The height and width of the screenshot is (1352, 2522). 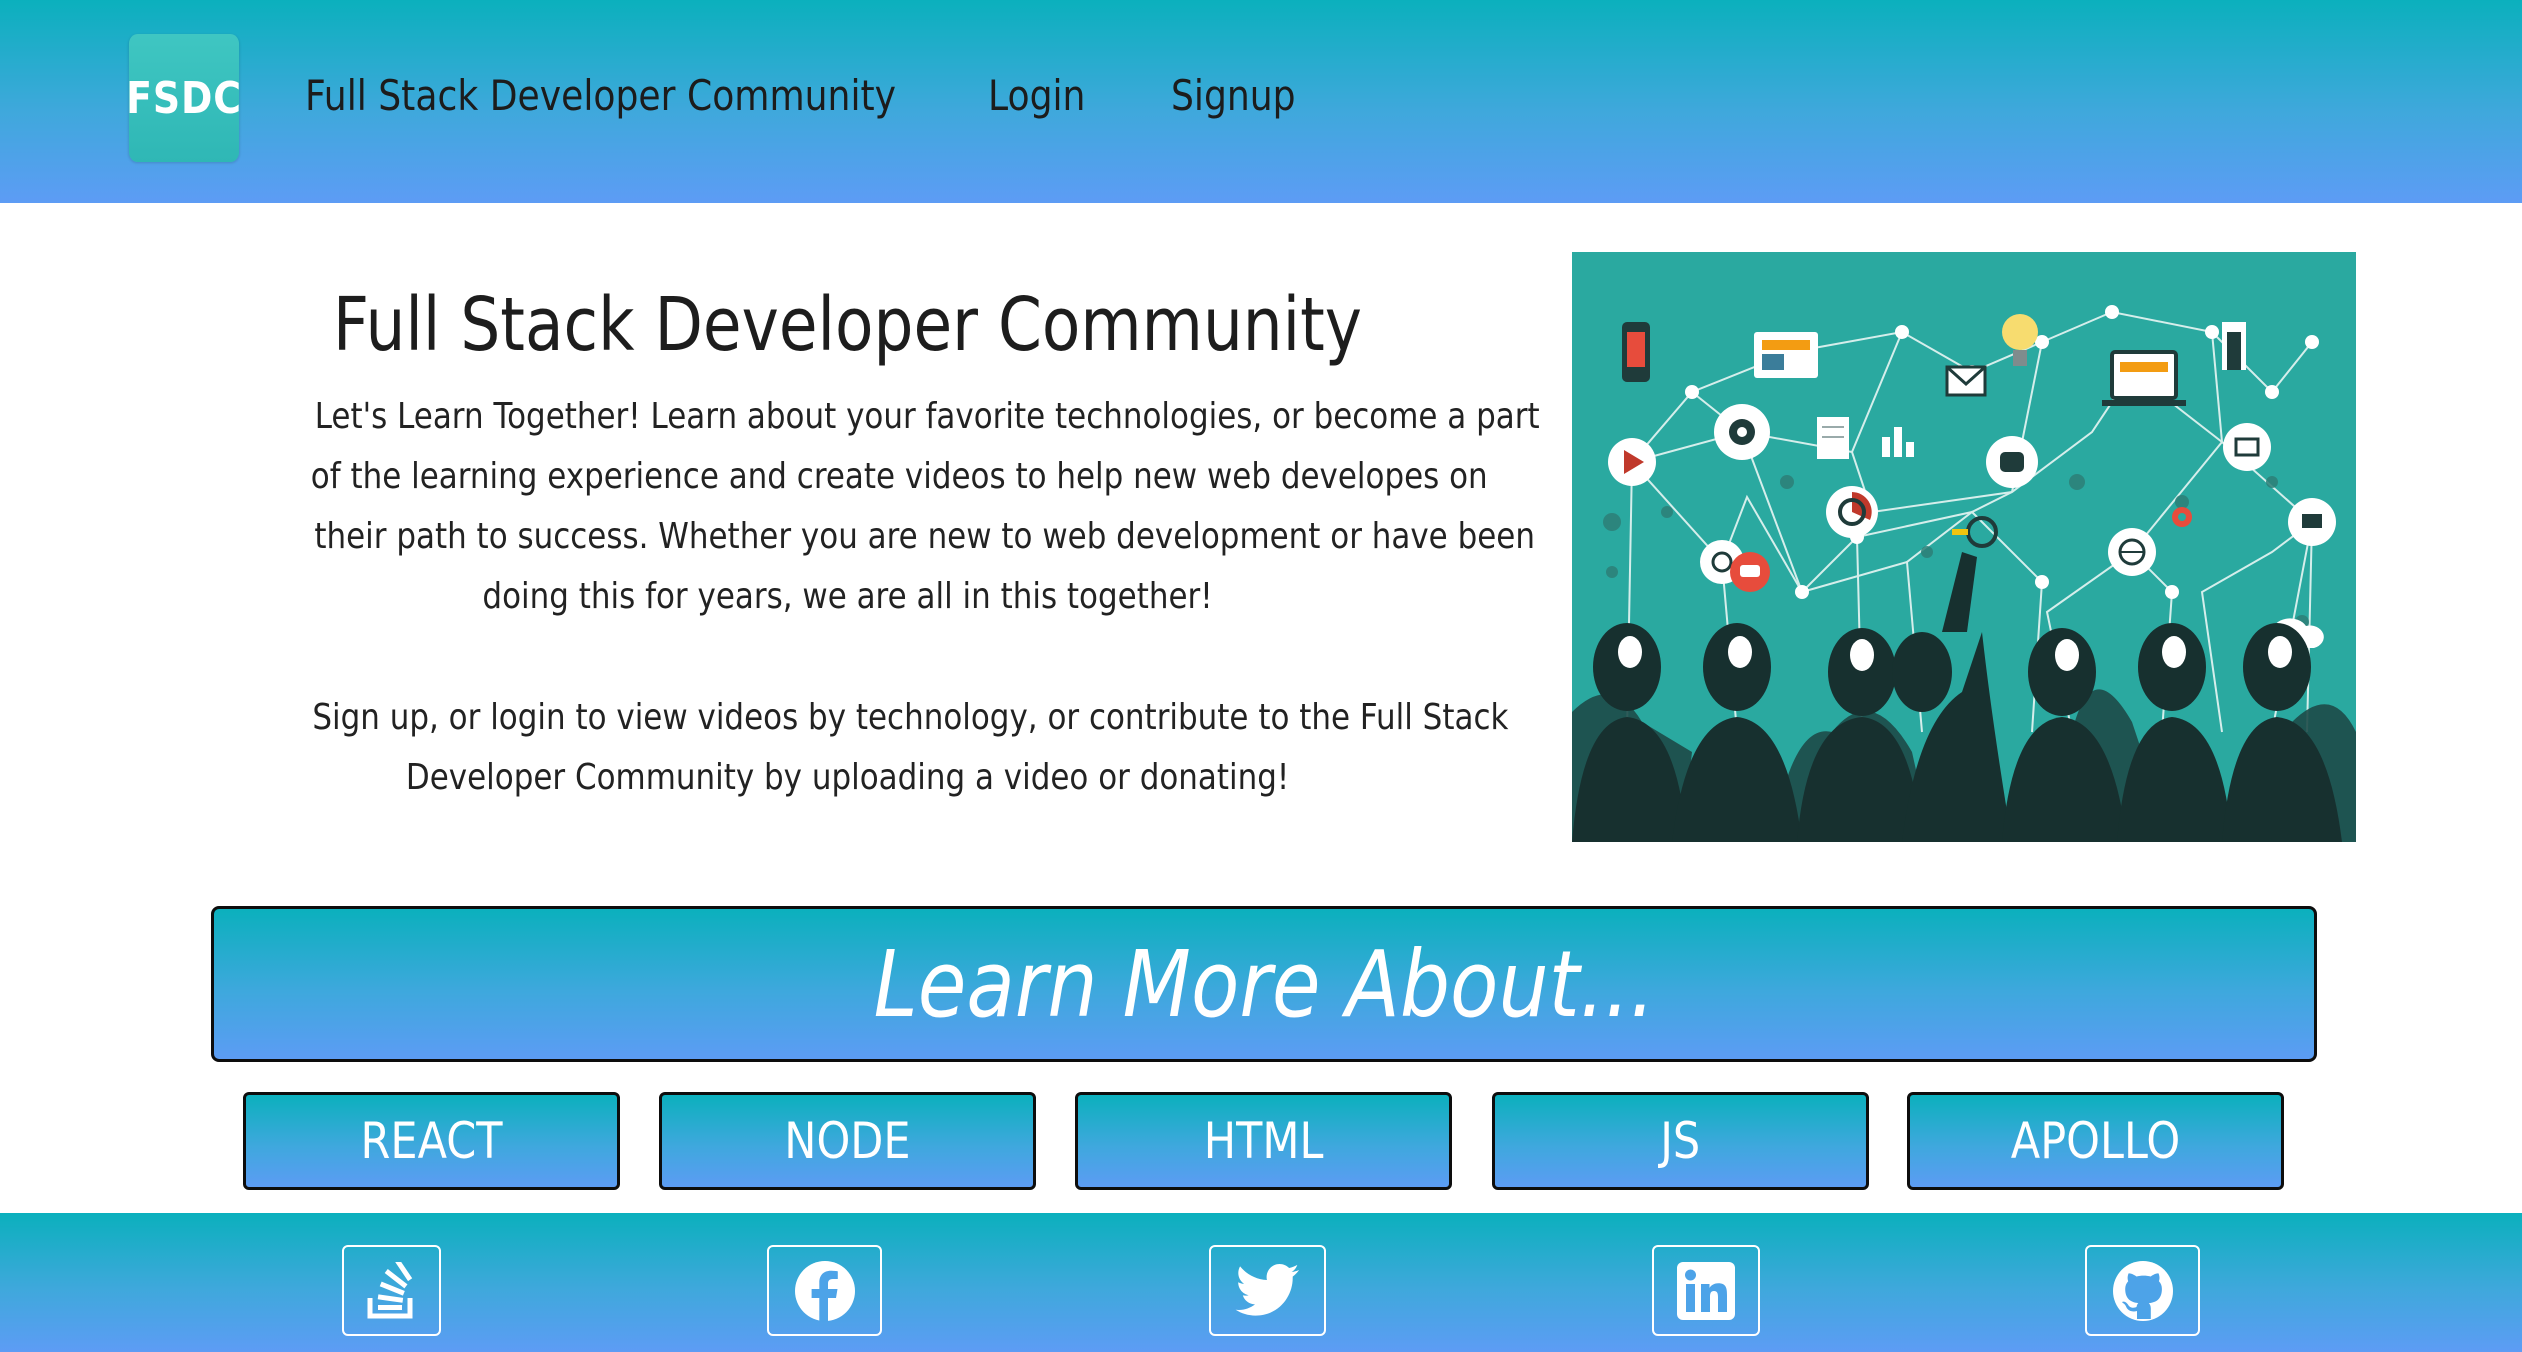 I want to click on js-button-label: JS, so click(x=1680, y=1141).